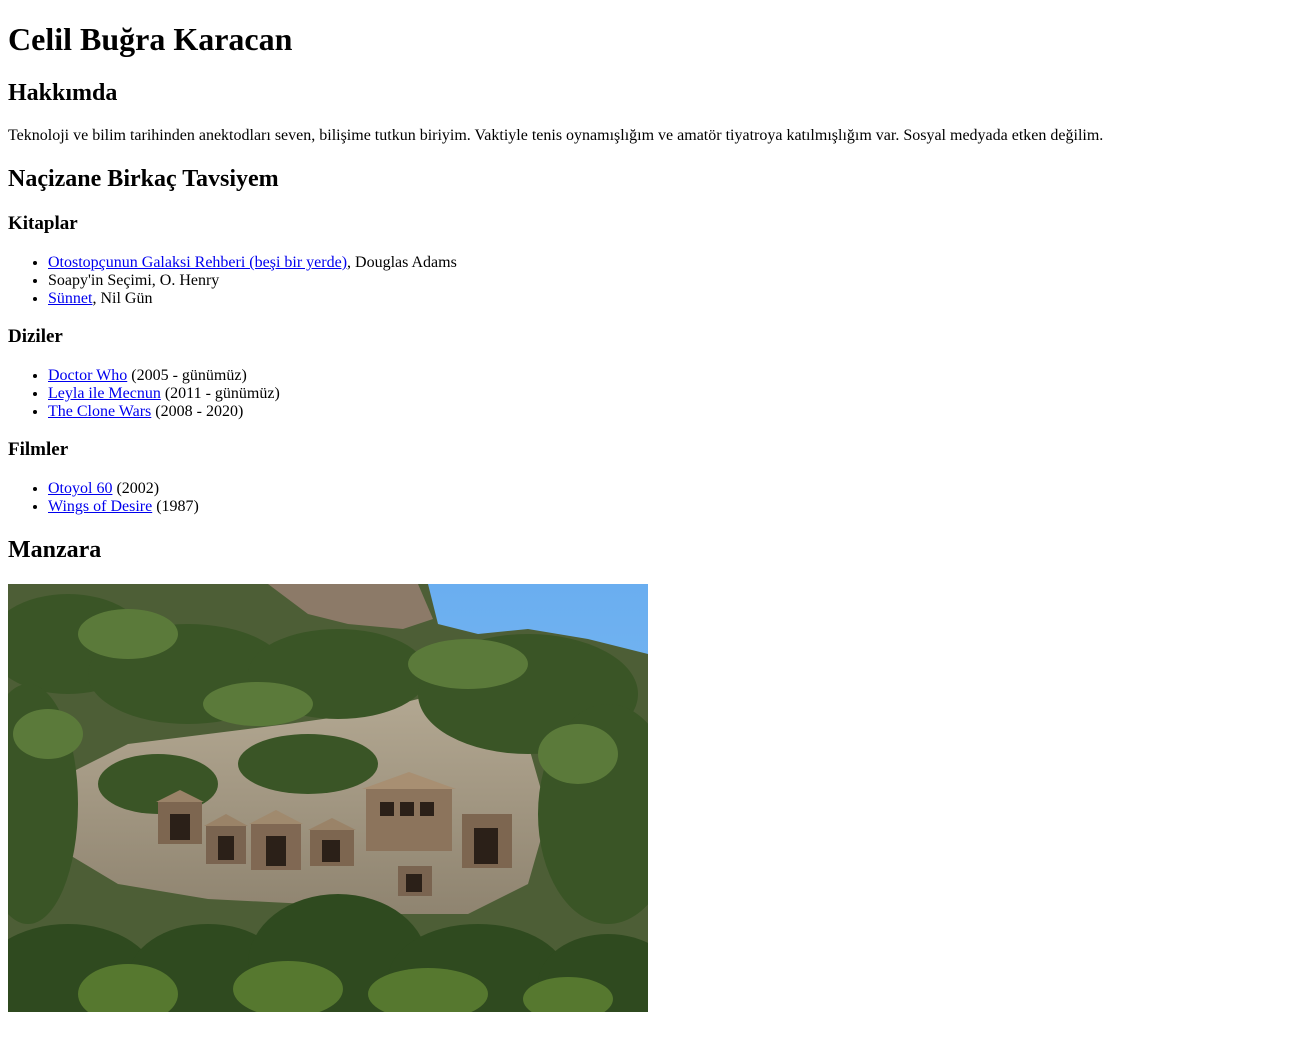 This screenshot has height=1043, width=1314. I want to click on view-heading: Manzara, so click(55, 550).